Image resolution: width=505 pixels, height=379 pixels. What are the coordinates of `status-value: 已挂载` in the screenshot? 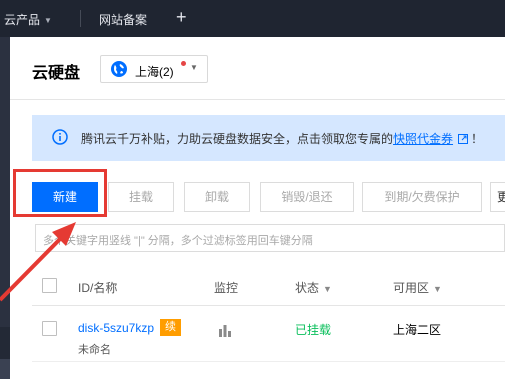 It's located at (313, 330).